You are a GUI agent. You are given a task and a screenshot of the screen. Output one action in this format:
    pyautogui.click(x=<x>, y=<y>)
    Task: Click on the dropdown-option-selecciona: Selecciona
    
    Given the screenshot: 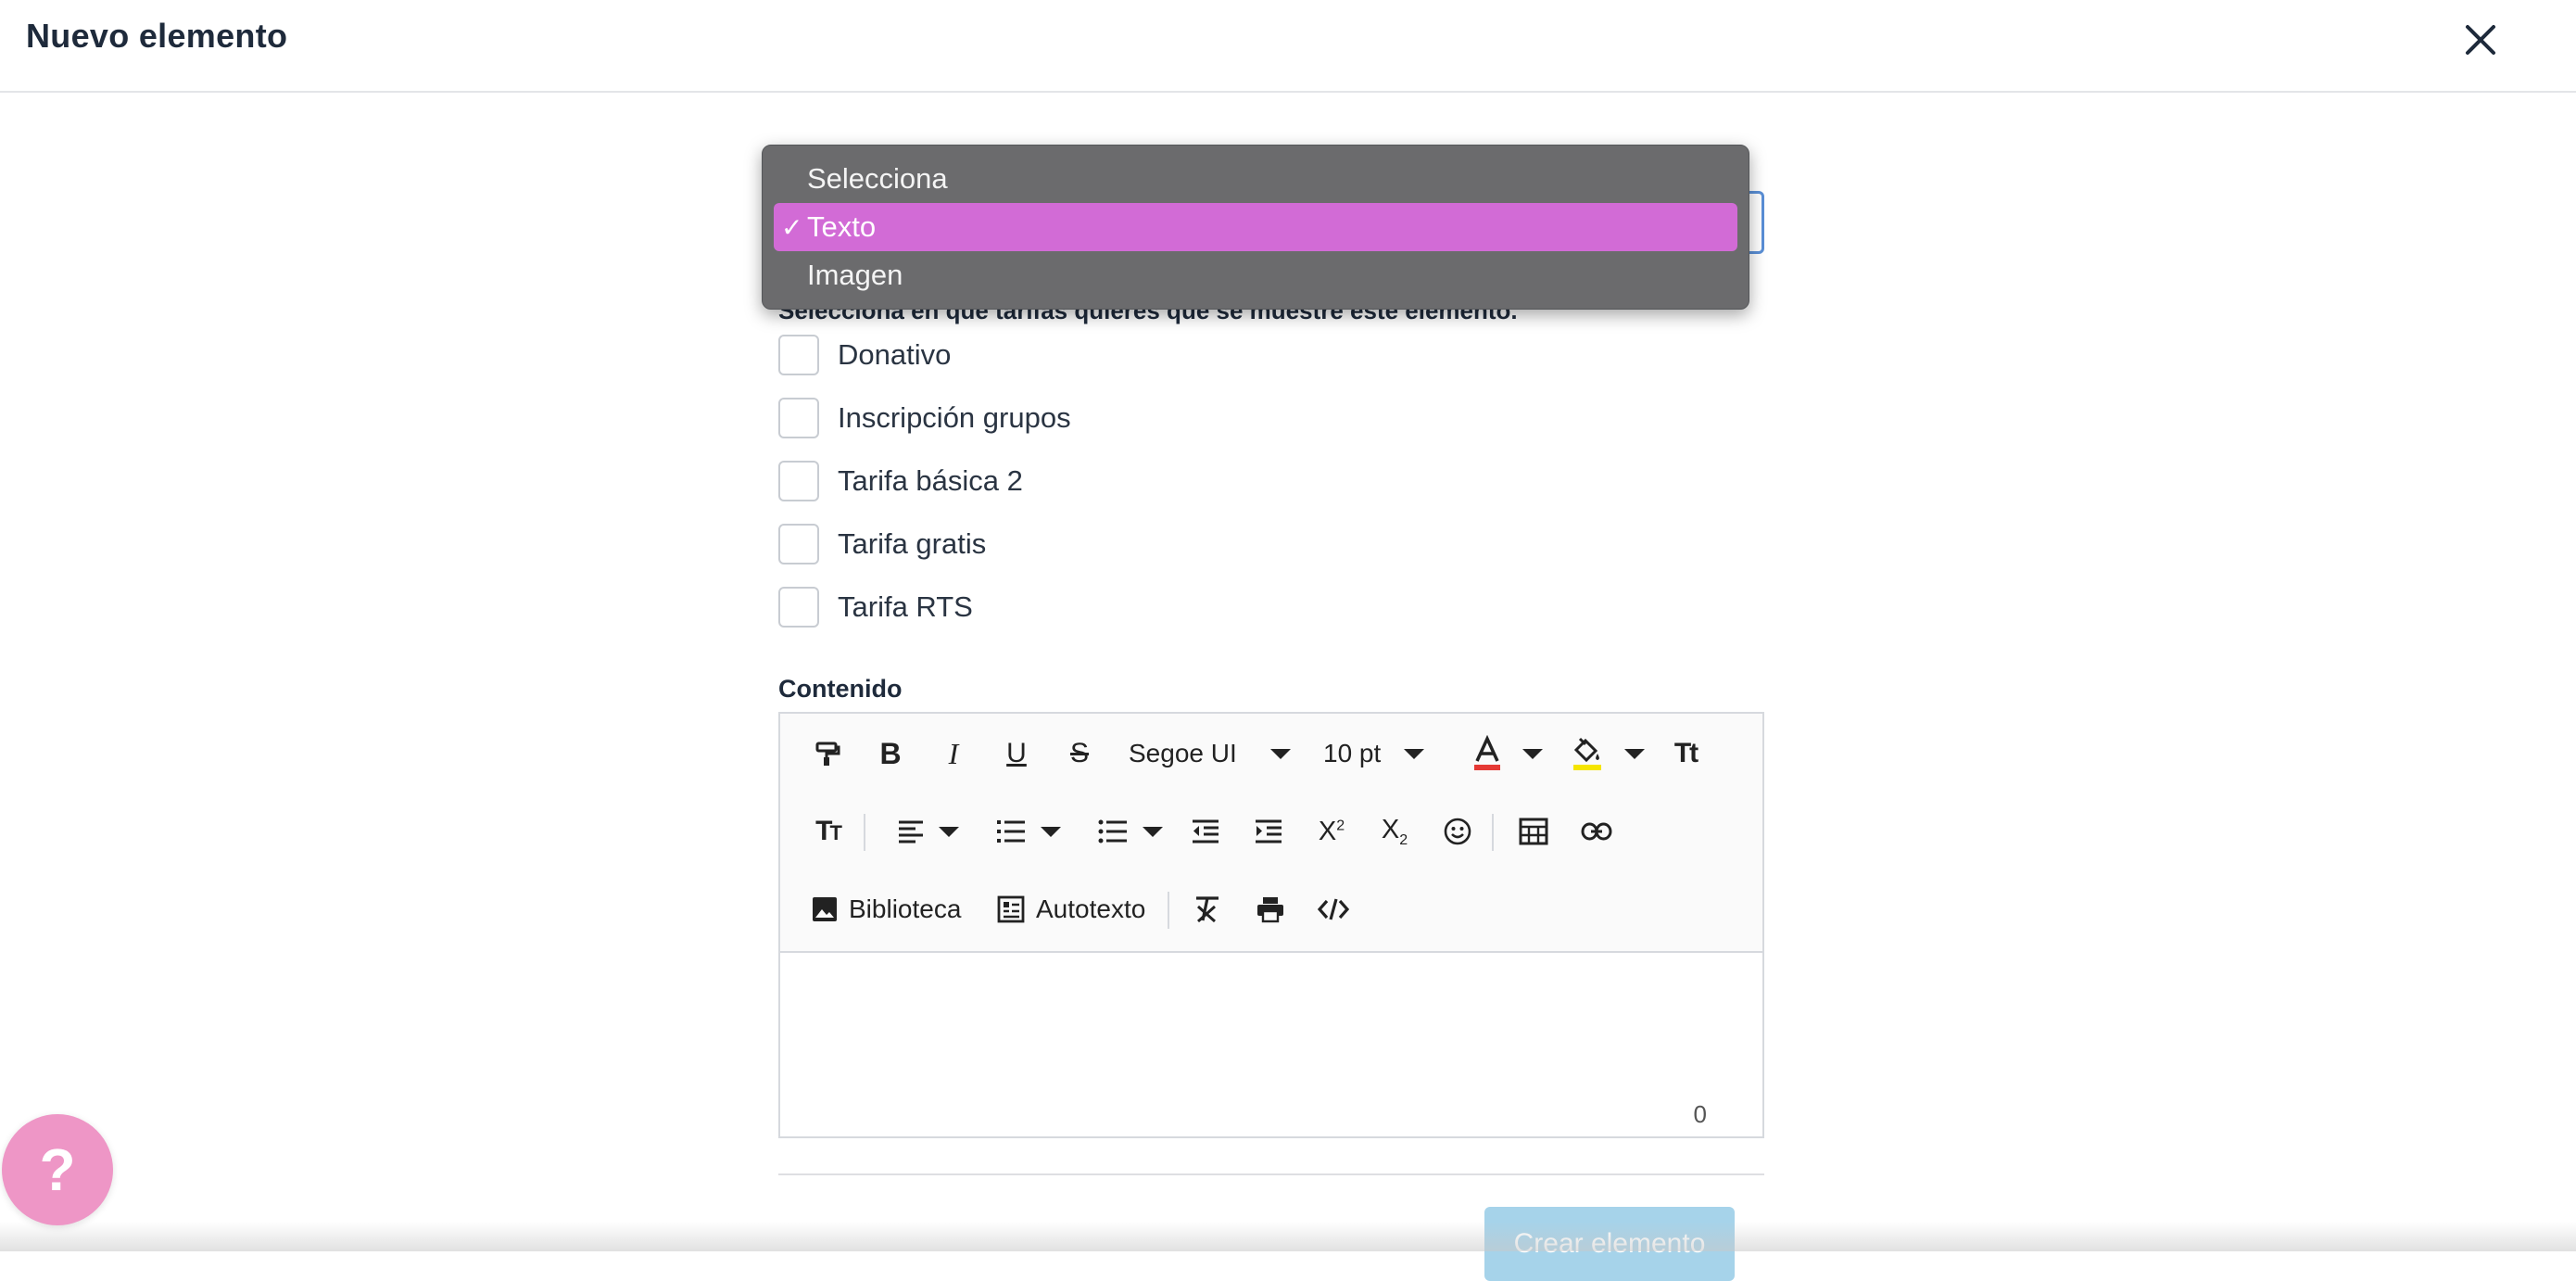 What is the action you would take?
    pyautogui.click(x=1256, y=179)
    